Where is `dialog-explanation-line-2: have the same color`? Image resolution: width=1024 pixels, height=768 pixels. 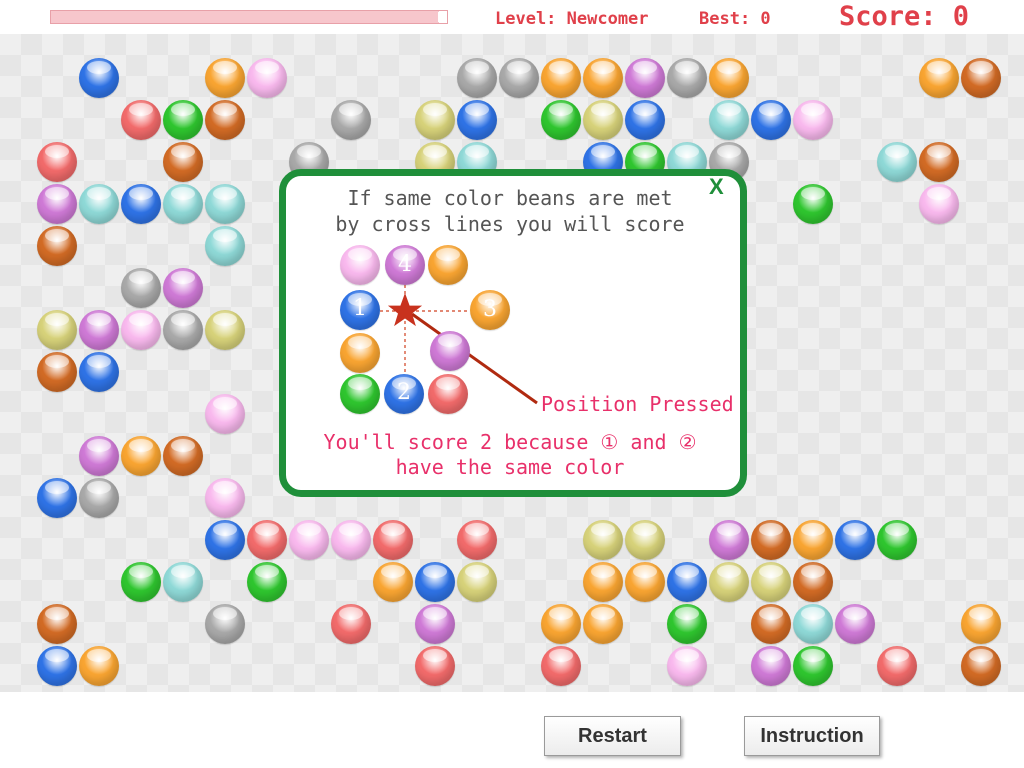
dialog-explanation-line-2: have the same color is located at coordinates (510, 467).